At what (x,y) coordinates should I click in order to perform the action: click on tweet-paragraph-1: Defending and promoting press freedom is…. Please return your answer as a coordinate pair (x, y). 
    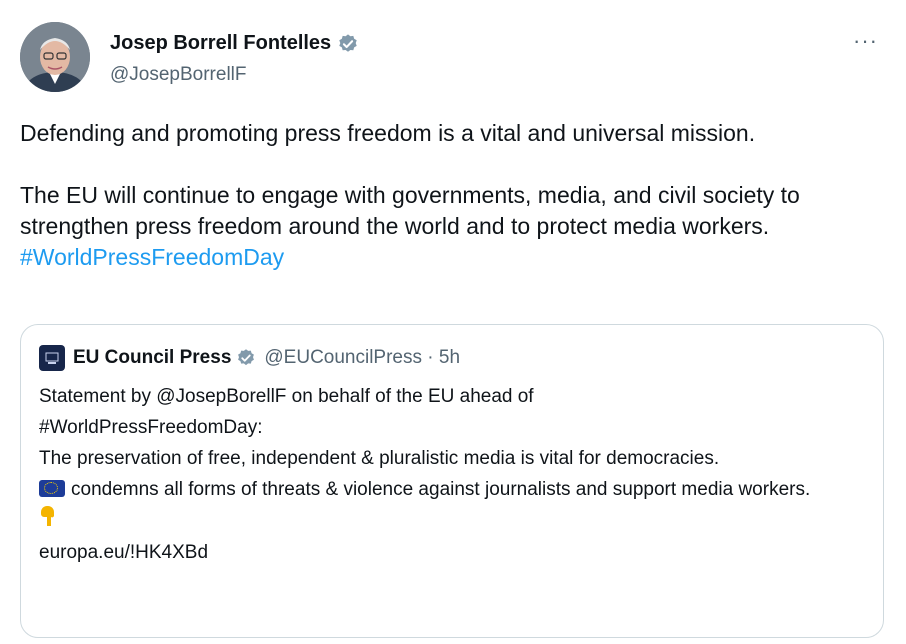
    Looking at the image, I should click on (388, 133).